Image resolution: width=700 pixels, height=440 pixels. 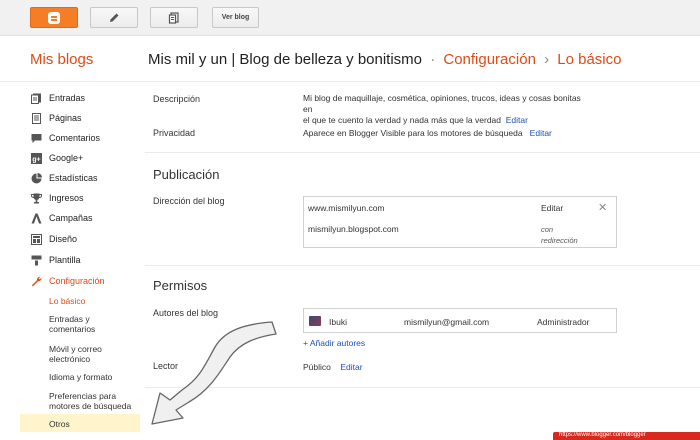 I want to click on entries-icon, so click(x=36, y=98).